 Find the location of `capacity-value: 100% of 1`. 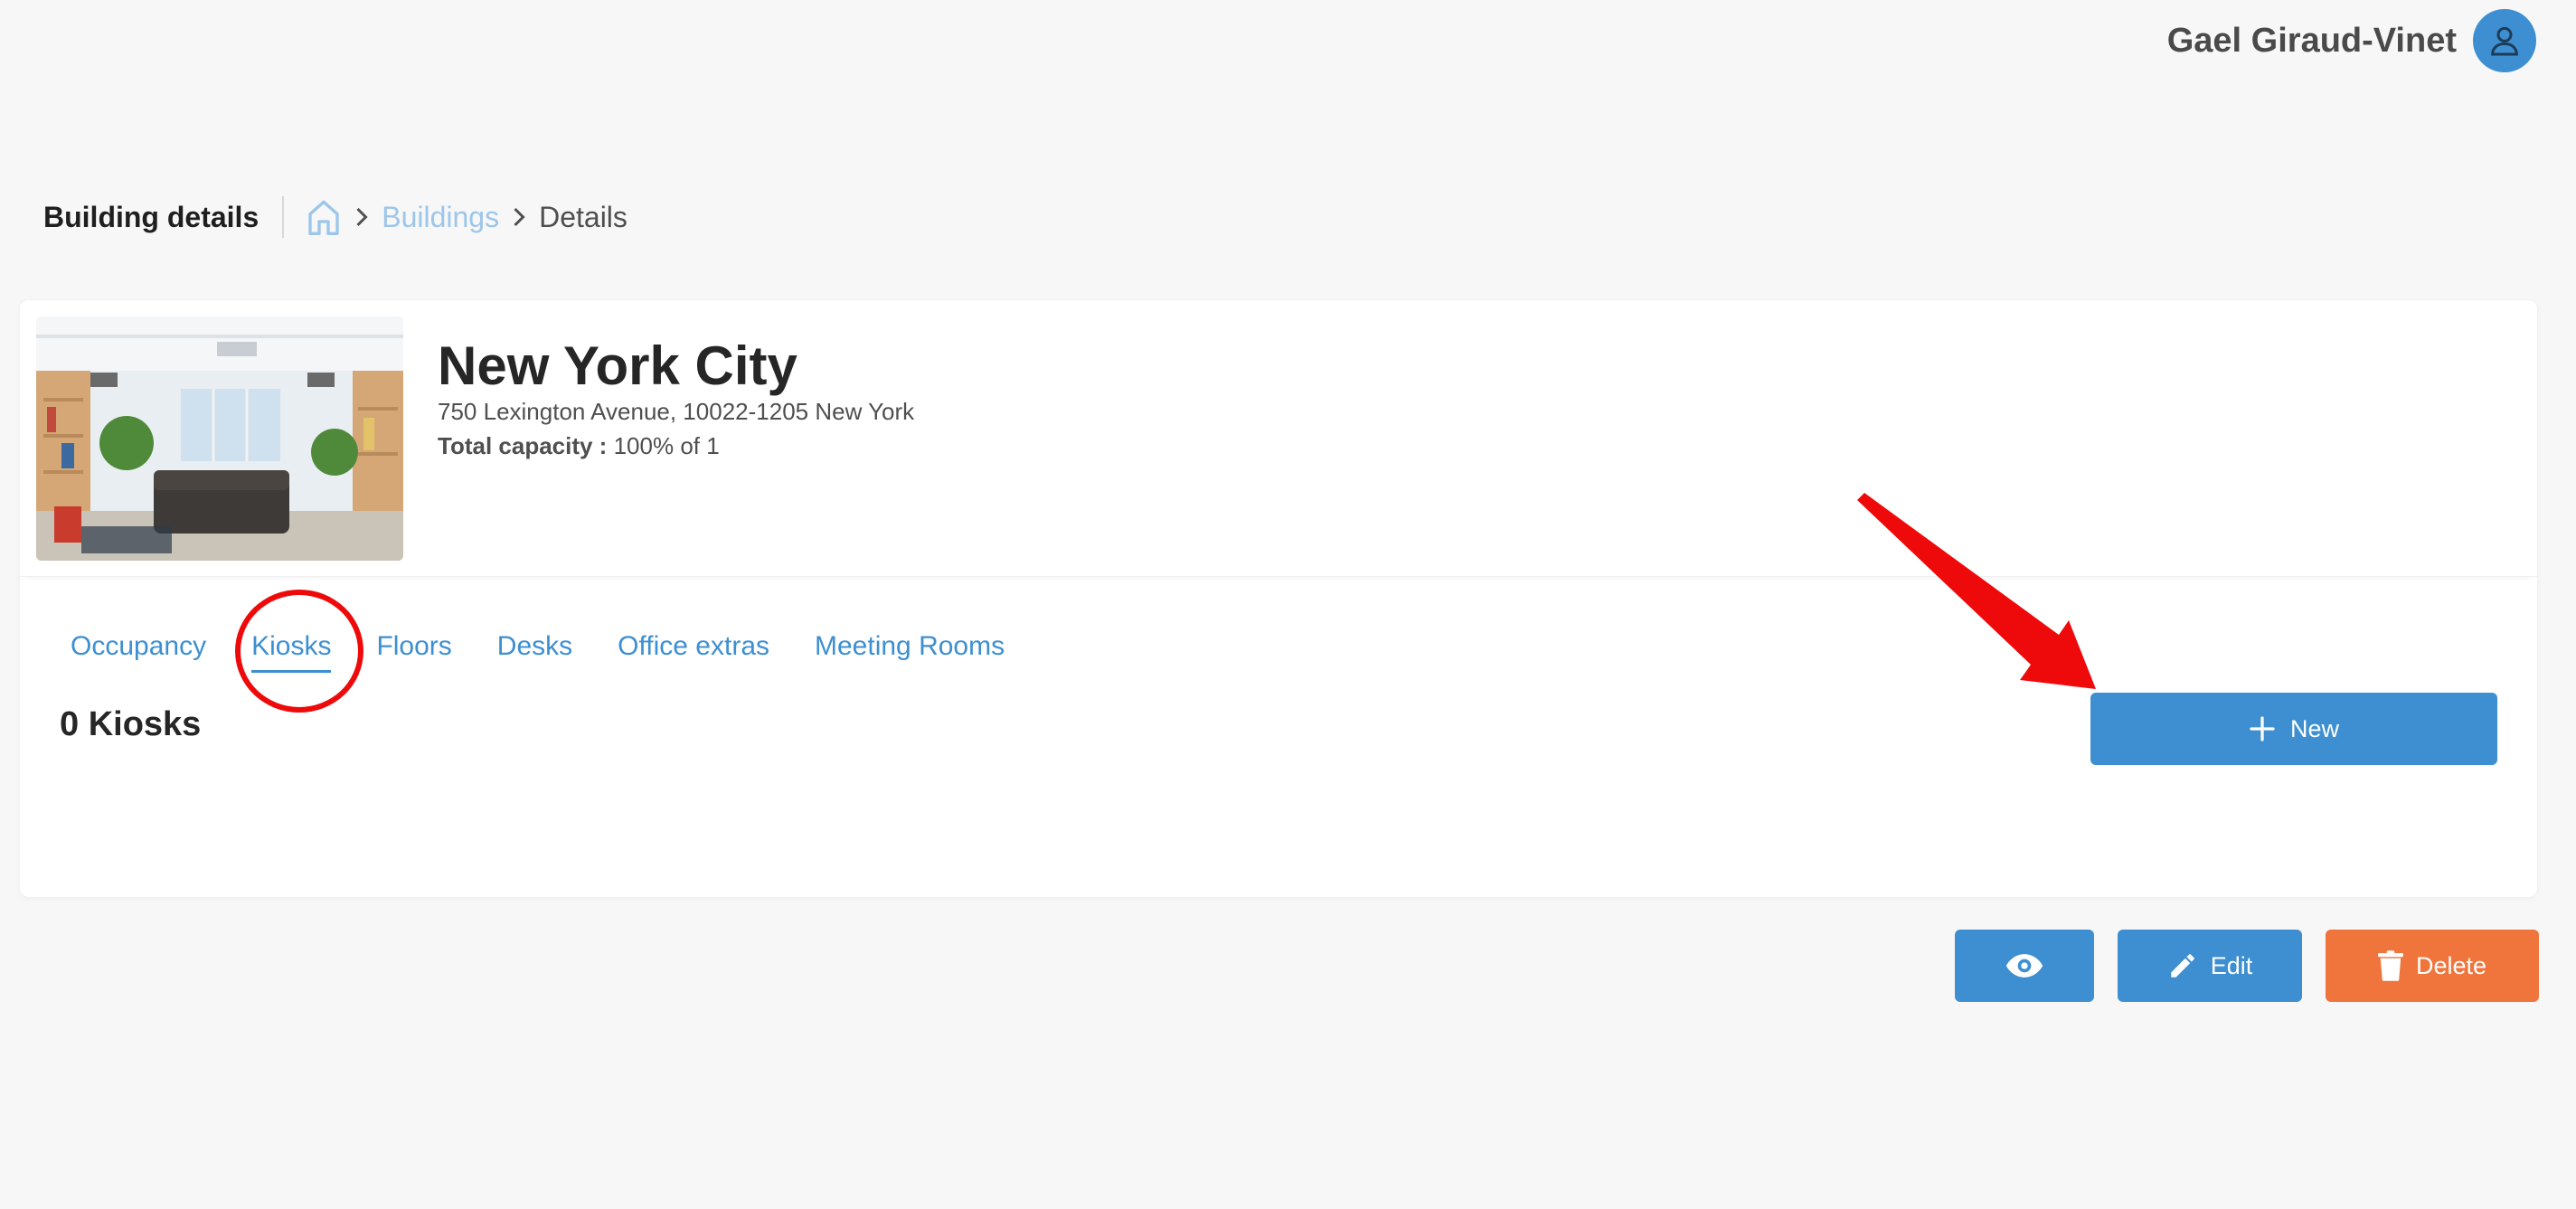

capacity-value: 100% of 1 is located at coordinates (666, 445).